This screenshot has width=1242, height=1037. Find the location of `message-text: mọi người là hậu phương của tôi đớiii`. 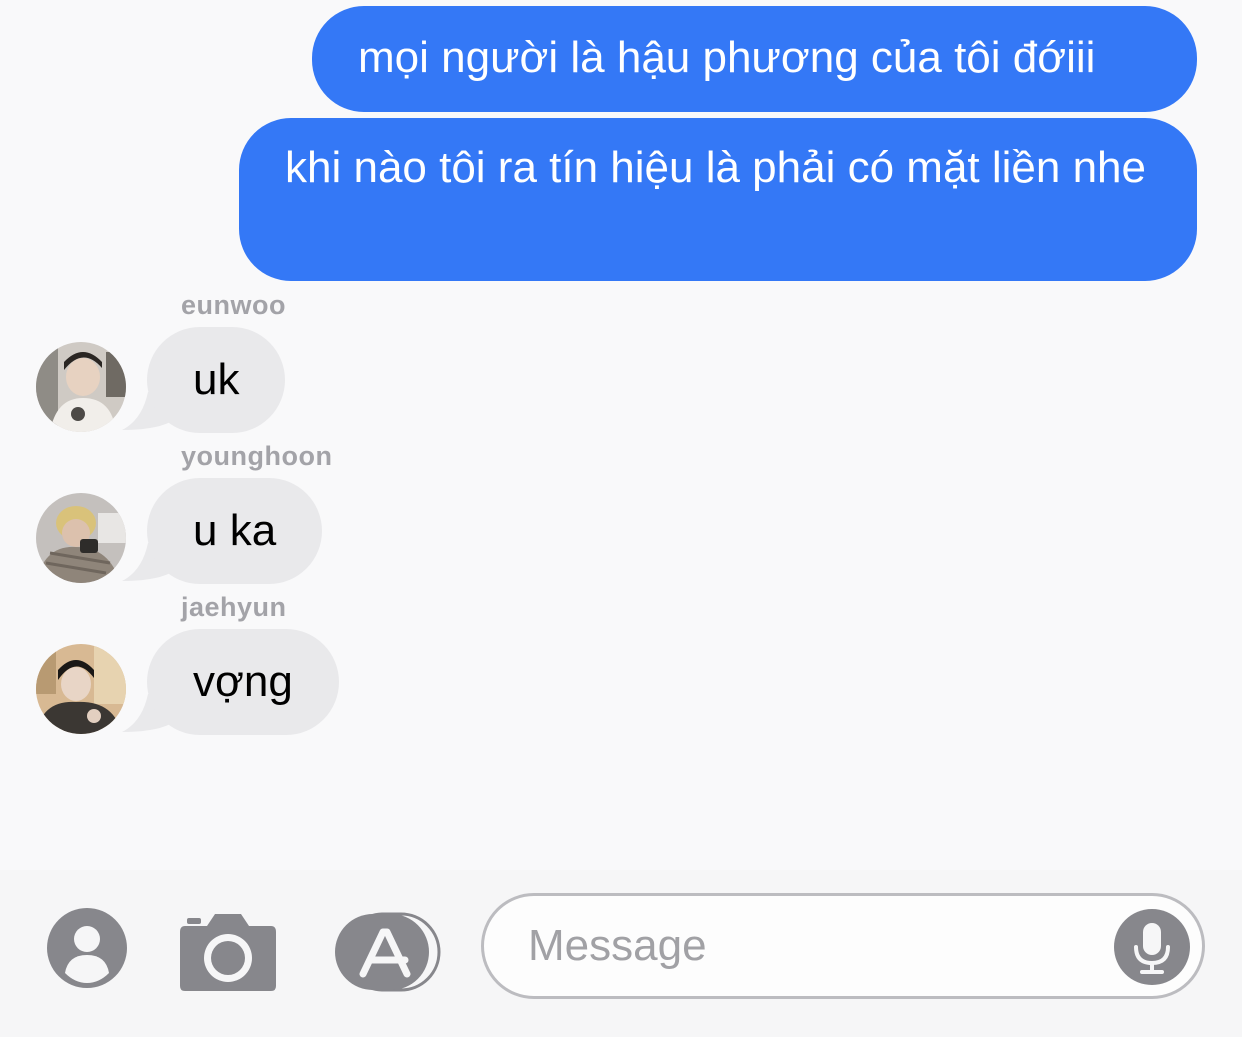

message-text: mọi người là hậu phương của tôi đớiii is located at coordinates (727, 57).